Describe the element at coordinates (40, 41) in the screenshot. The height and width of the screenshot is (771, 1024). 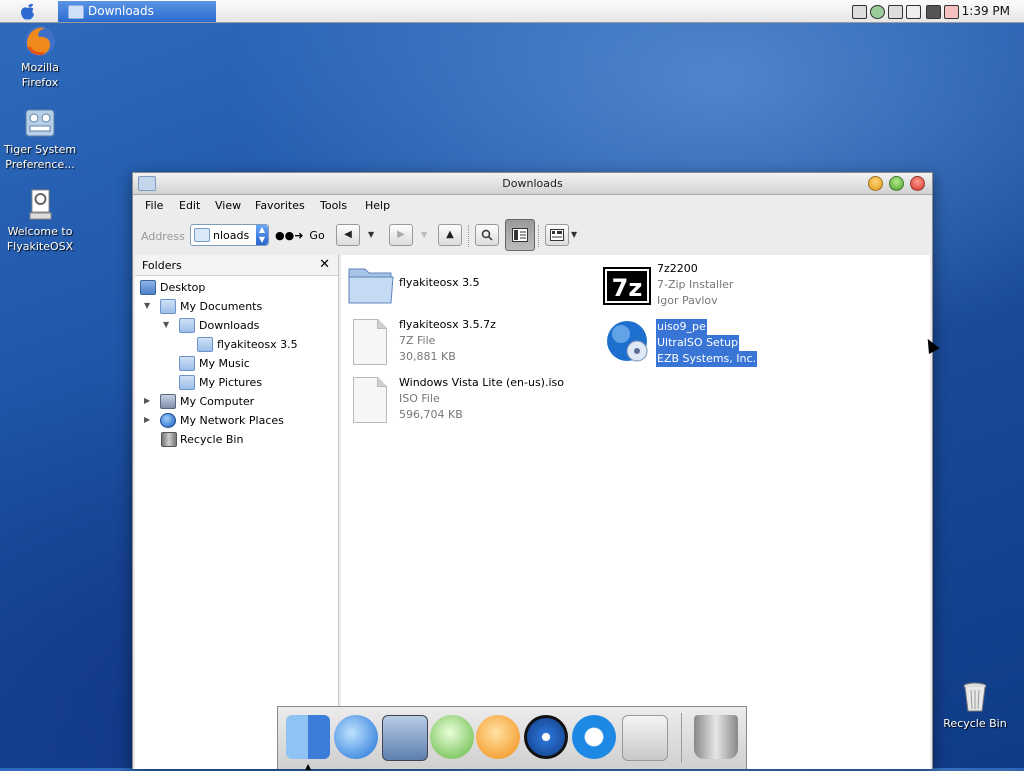
I see `firefox-icon` at that location.